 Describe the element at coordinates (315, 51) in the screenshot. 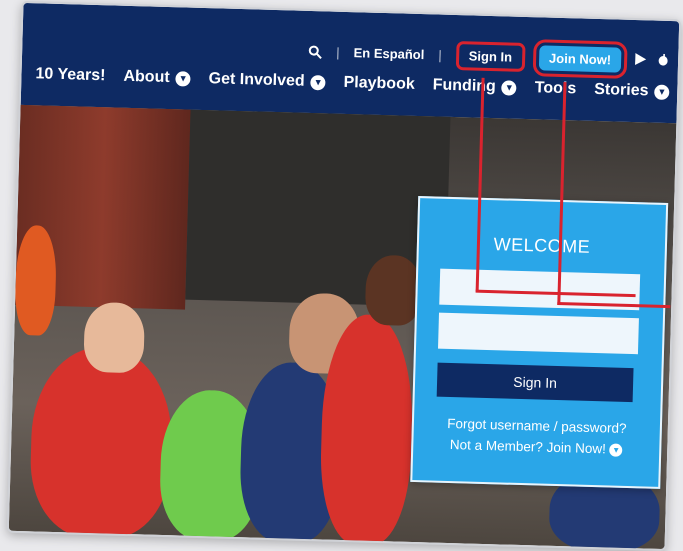

I see `search-icon` at that location.